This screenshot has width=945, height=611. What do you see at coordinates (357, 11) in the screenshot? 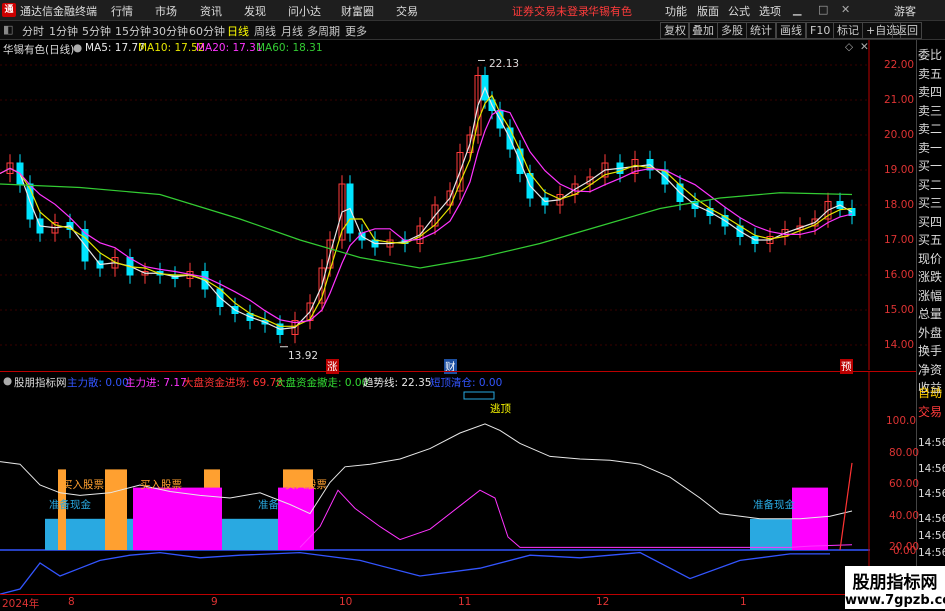
I see `menu-caifuquan: 财富圈` at bounding box center [357, 11].